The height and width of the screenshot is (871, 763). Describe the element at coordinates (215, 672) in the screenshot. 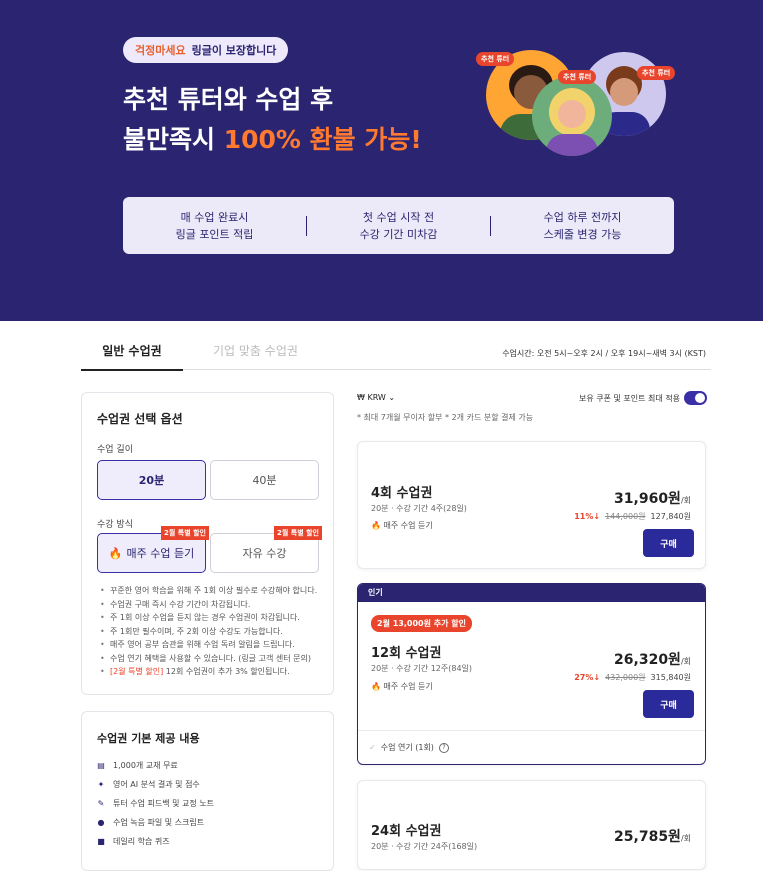

I see `note-item: [2월 특별 할인] 12회 수업권이 추가 3% 할인됩니다.` at that location.